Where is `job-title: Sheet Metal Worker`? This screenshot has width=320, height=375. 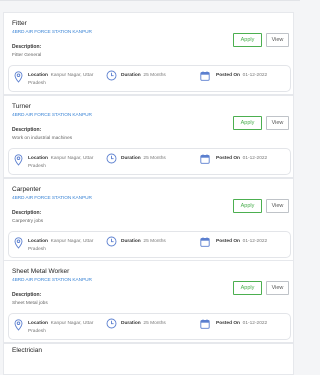
job-title: Sheet Metal Worker is located at coordinates (41, 271).